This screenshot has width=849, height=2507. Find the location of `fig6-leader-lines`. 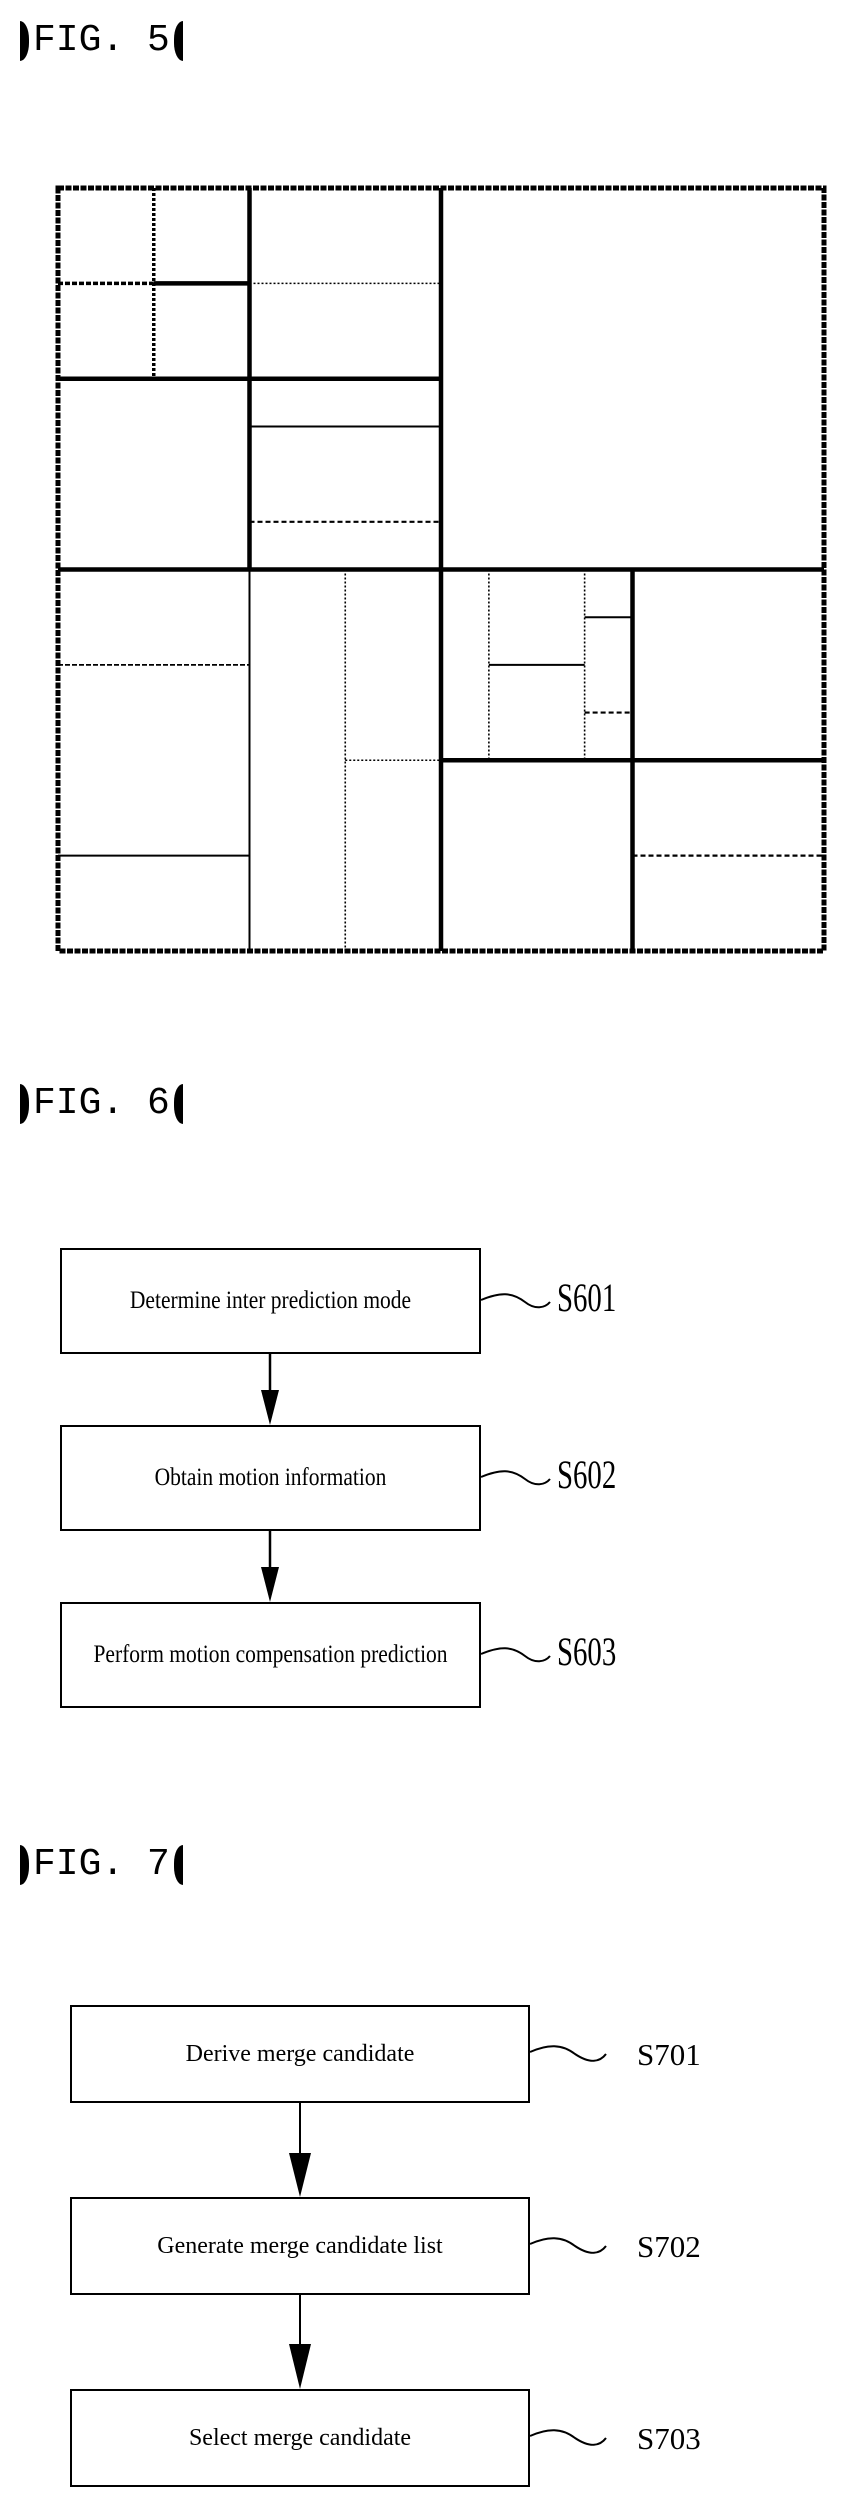

fig6-leader-lines is located at coordinates (515, 1478).